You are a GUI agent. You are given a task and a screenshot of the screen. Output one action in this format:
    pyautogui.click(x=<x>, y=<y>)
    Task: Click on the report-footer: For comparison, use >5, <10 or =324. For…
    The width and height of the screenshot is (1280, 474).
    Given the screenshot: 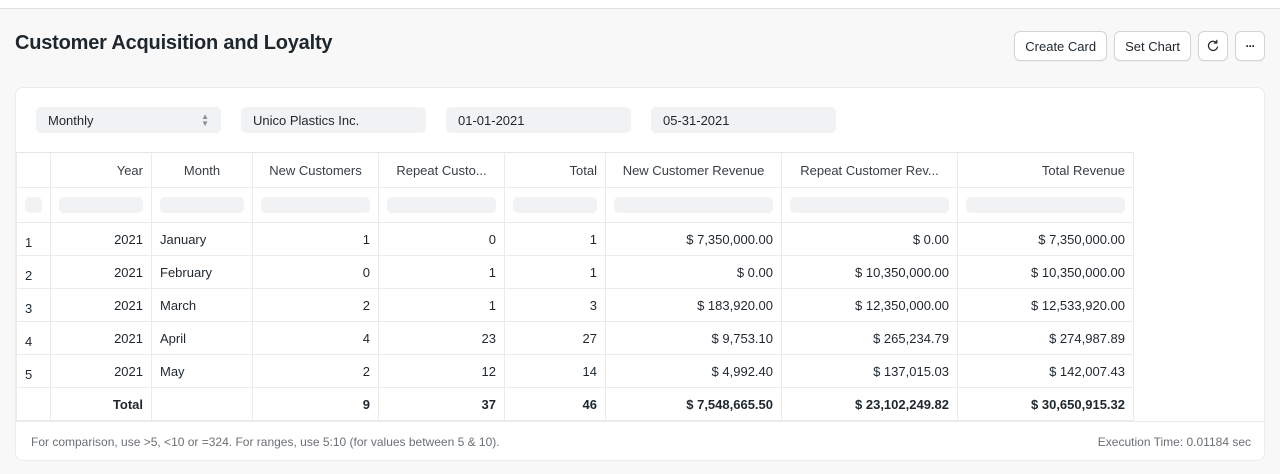 What is the action you would take?
    pyautogui.click(x=640, y=440)
    